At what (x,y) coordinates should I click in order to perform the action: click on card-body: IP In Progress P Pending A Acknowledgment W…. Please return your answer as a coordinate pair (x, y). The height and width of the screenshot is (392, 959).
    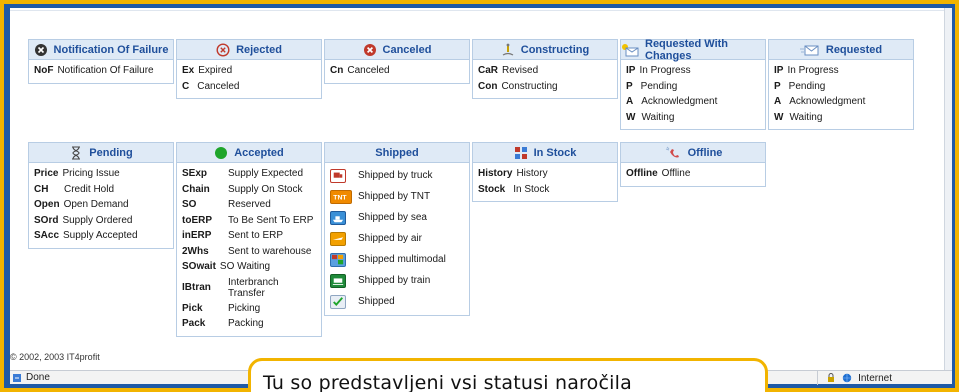
    Looking at the image, I should click on (693, 94).